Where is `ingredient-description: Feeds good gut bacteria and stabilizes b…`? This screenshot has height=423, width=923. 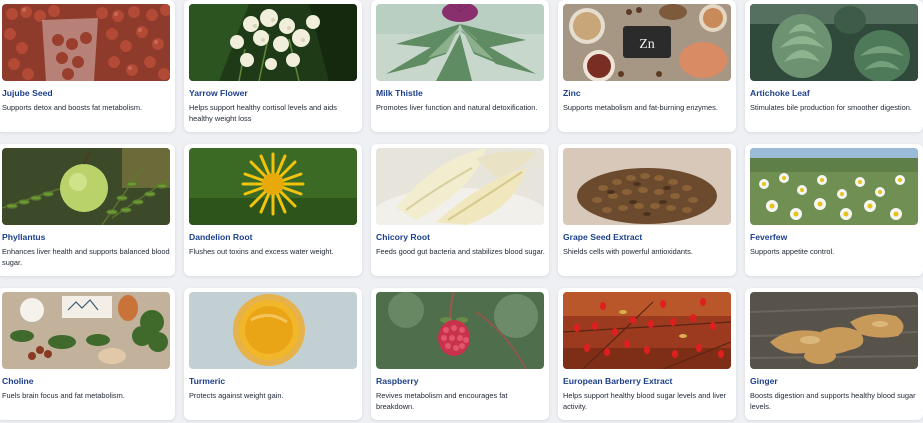 ingredient-description: Feeds good gut bacteria and stabilizes b… is located at coordinates (460, 251).